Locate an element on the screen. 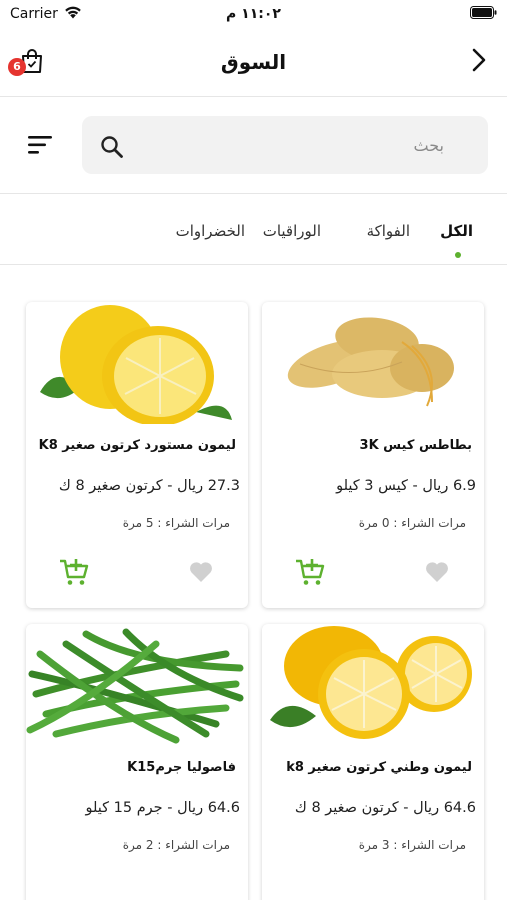 This screenshot has height=900, width=507. local-lemon-image is located at coordinates (371, 682).